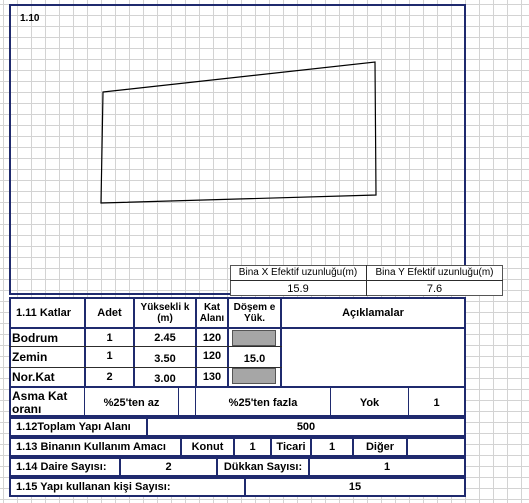 This screenshot has width=529, height=503. What do you see at coordinates (91, 447) in the screenshot?
I see `kullanim-label: 1.13 Binanın Kullanım Amacı` at bounding box center [91, 447].